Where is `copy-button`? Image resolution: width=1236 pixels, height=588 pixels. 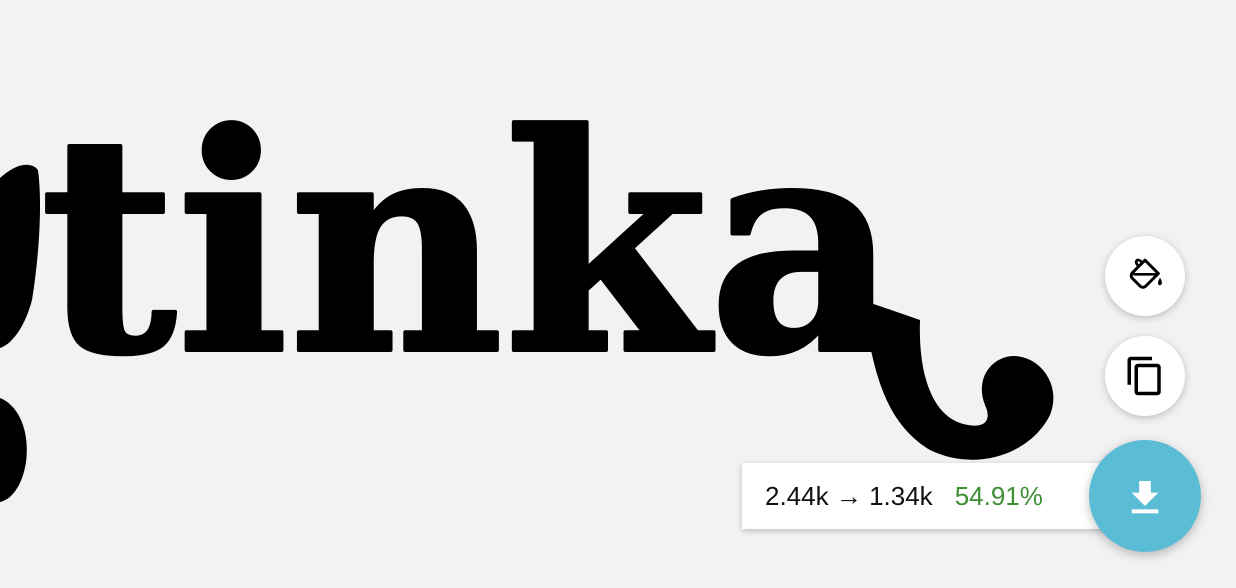 copy-button is located at coordinates (1145, 376).